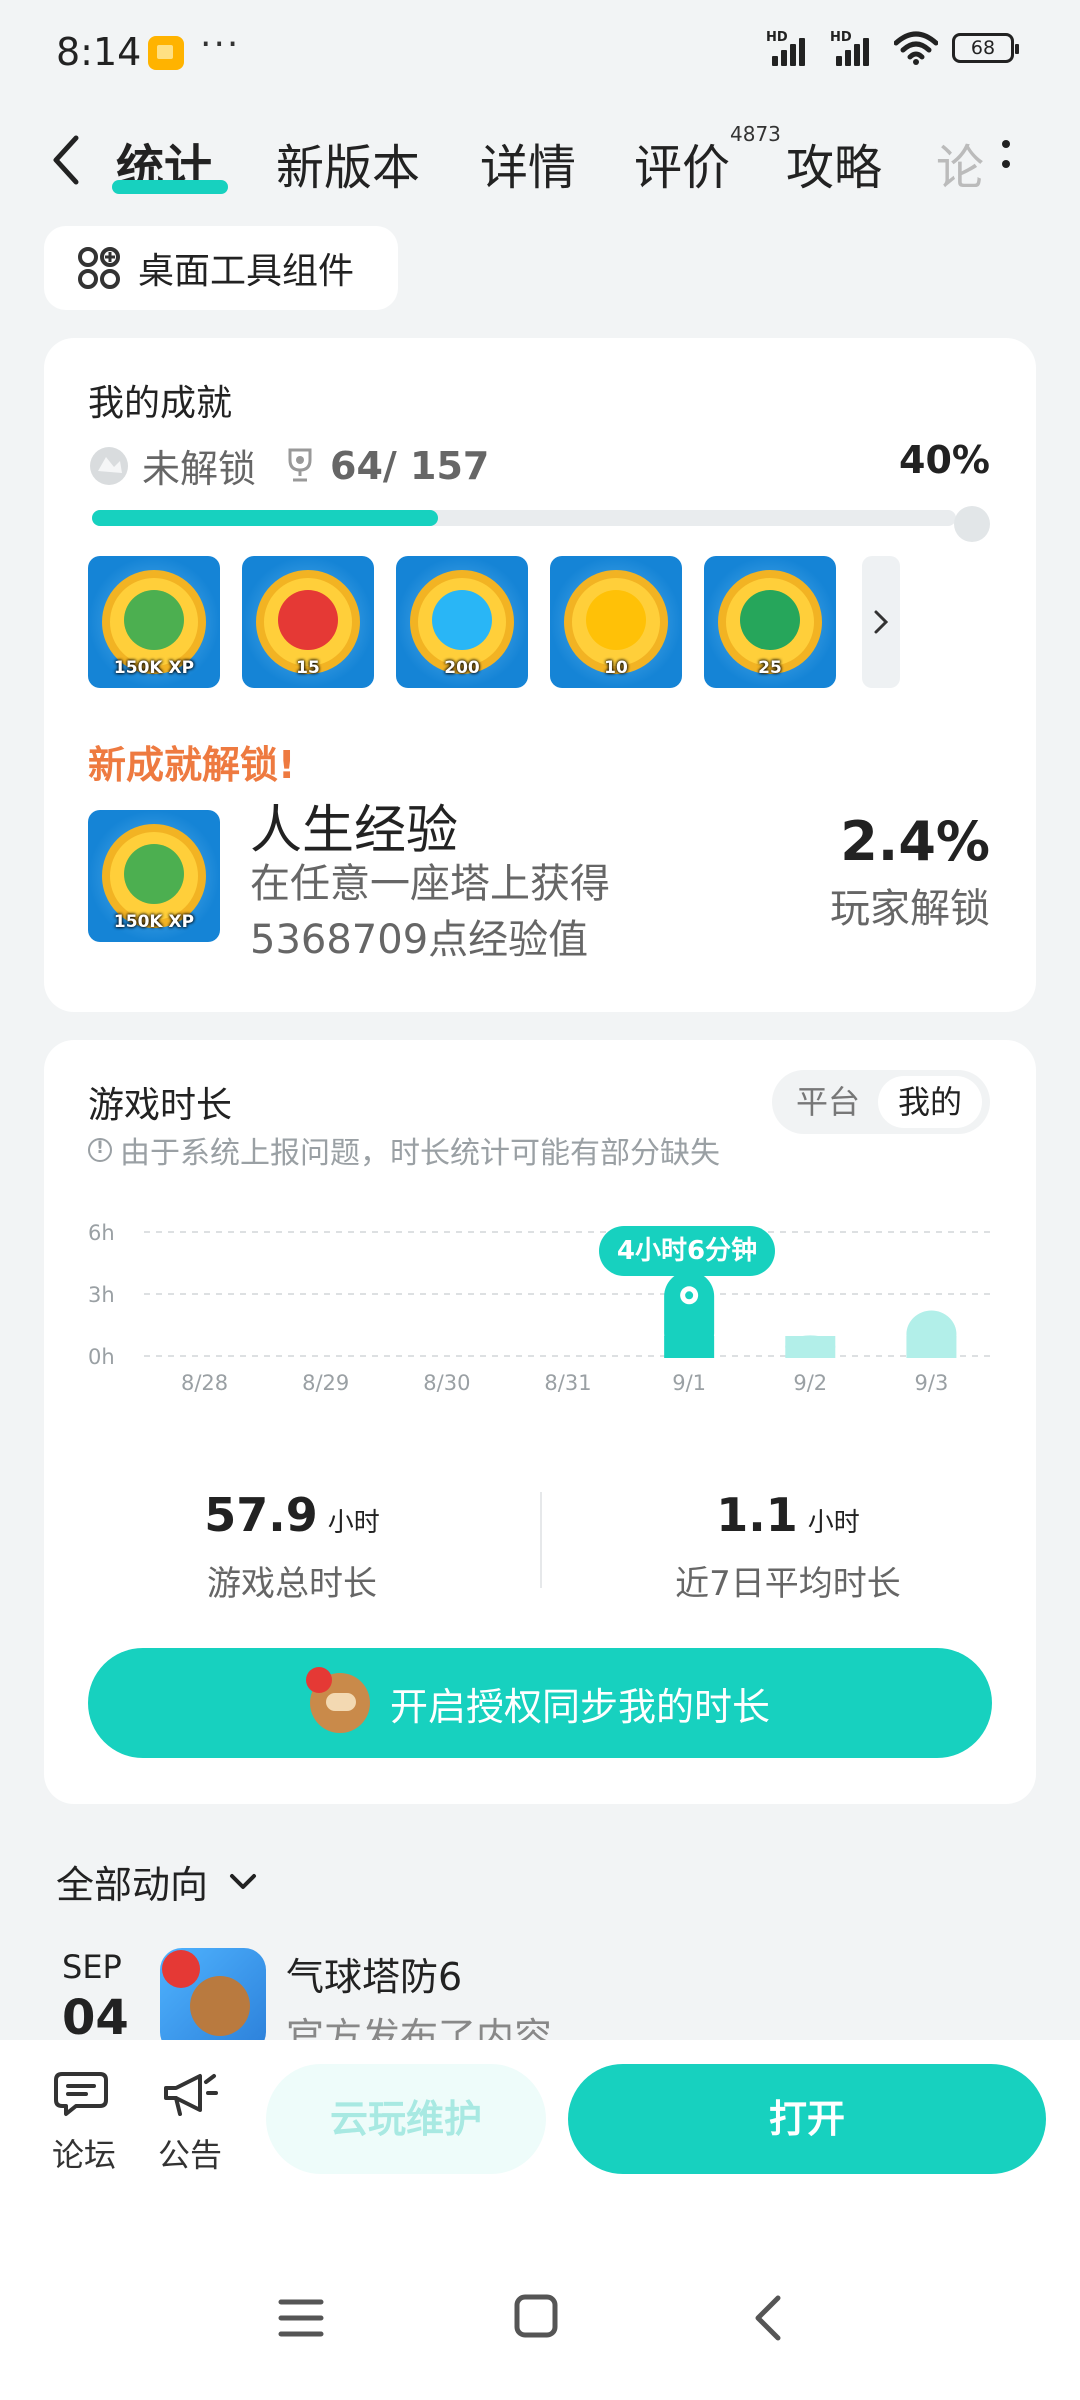 Image resolution: width=1080 pixels, height=2400 pixels. What do you see at coordinates (154, 922) in the screenshot?
I see `new-badge-label: 150K XP` at bounding box center [154, 922].